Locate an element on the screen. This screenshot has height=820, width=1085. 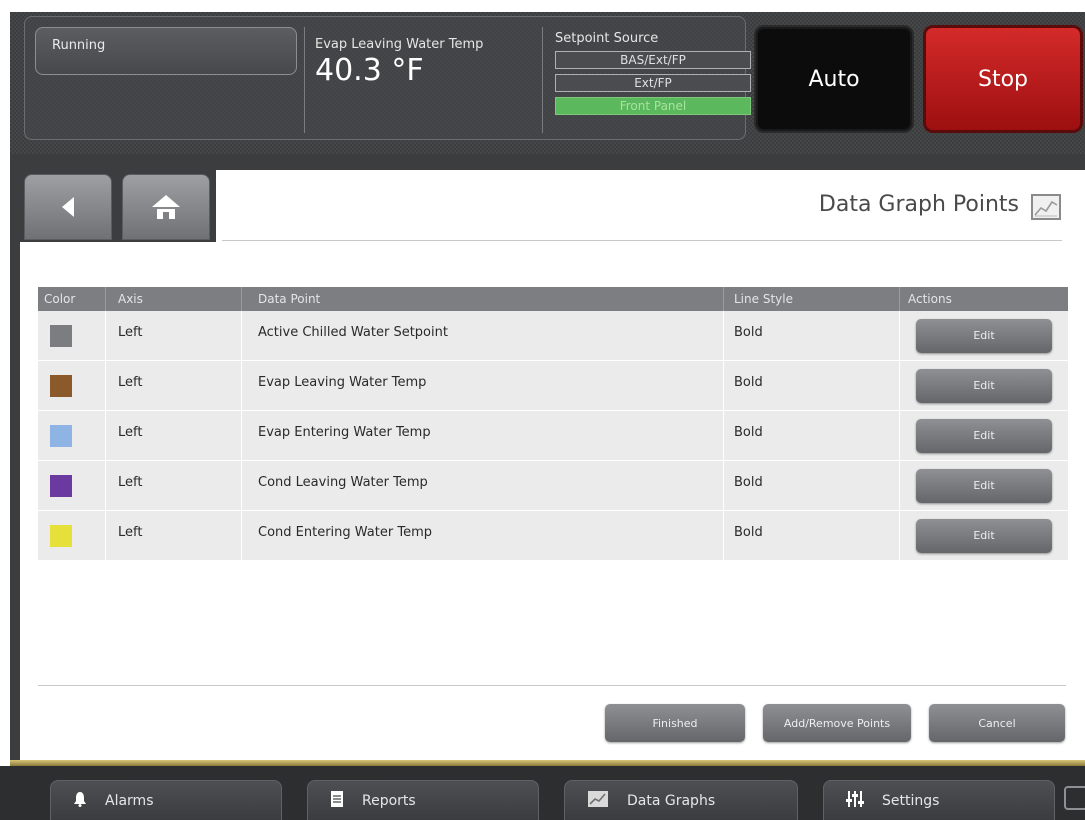
bottom-nav: Alarms Reports Data Graphs Settings is located at coordinates (542, 793).